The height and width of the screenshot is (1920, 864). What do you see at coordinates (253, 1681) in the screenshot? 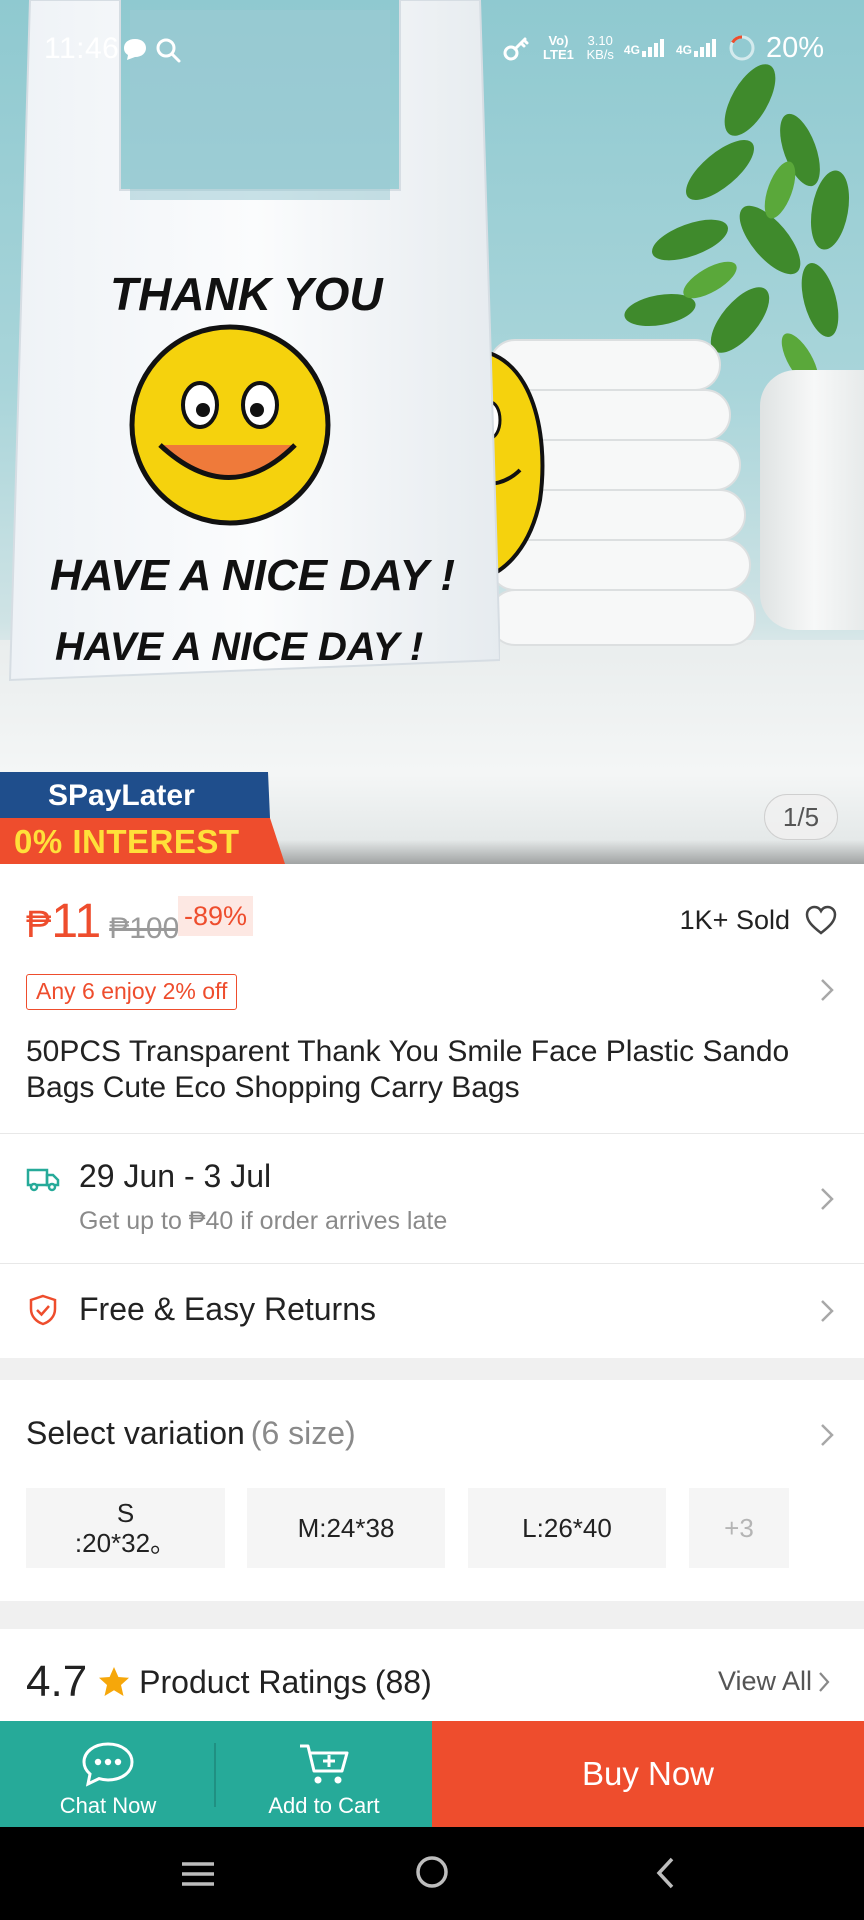
I see `ratings-label: Product Ratings` at bounding box center [253, 1681].